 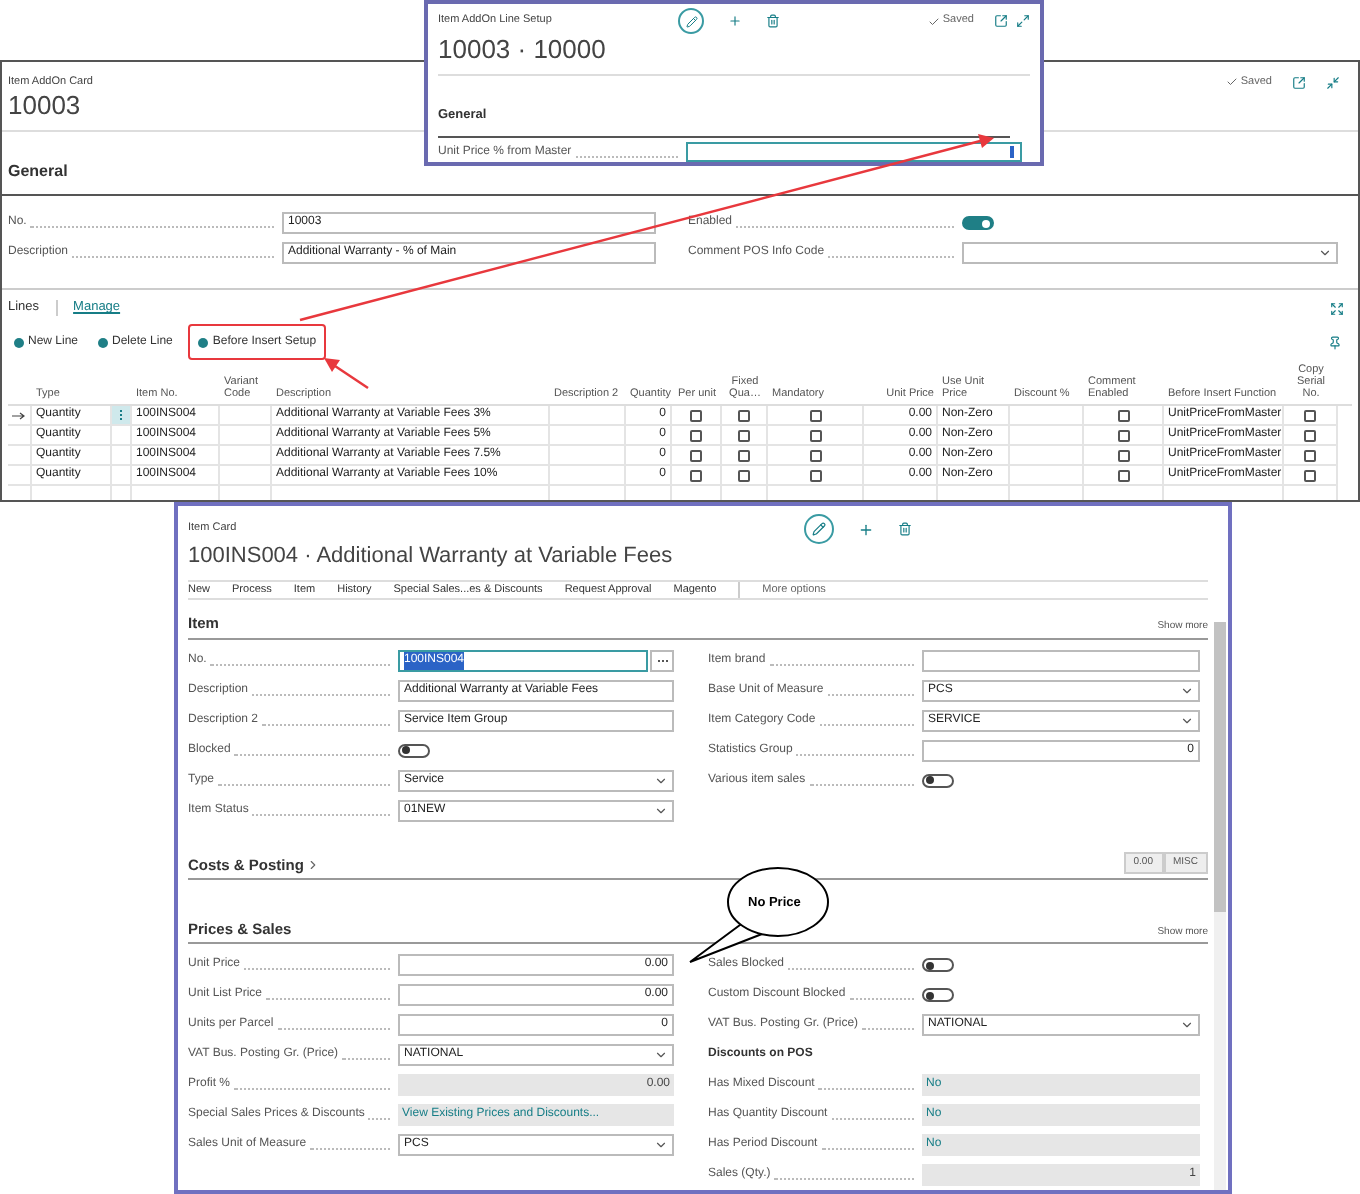 What do you see at coordinates (430, 557) in the screenshot?
I see `page-title: 100INS004 · Additional Warranty at Variable Fees` at bounding box center [430, 557].